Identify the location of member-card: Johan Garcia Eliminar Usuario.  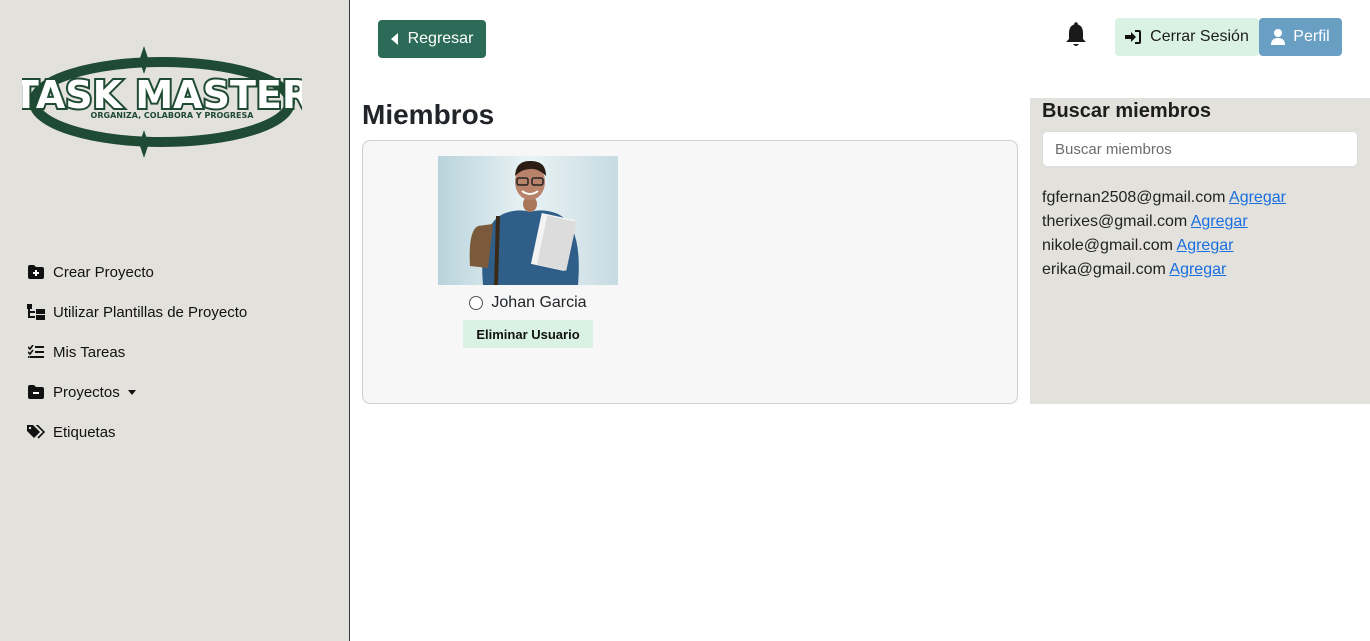
(528, 252).